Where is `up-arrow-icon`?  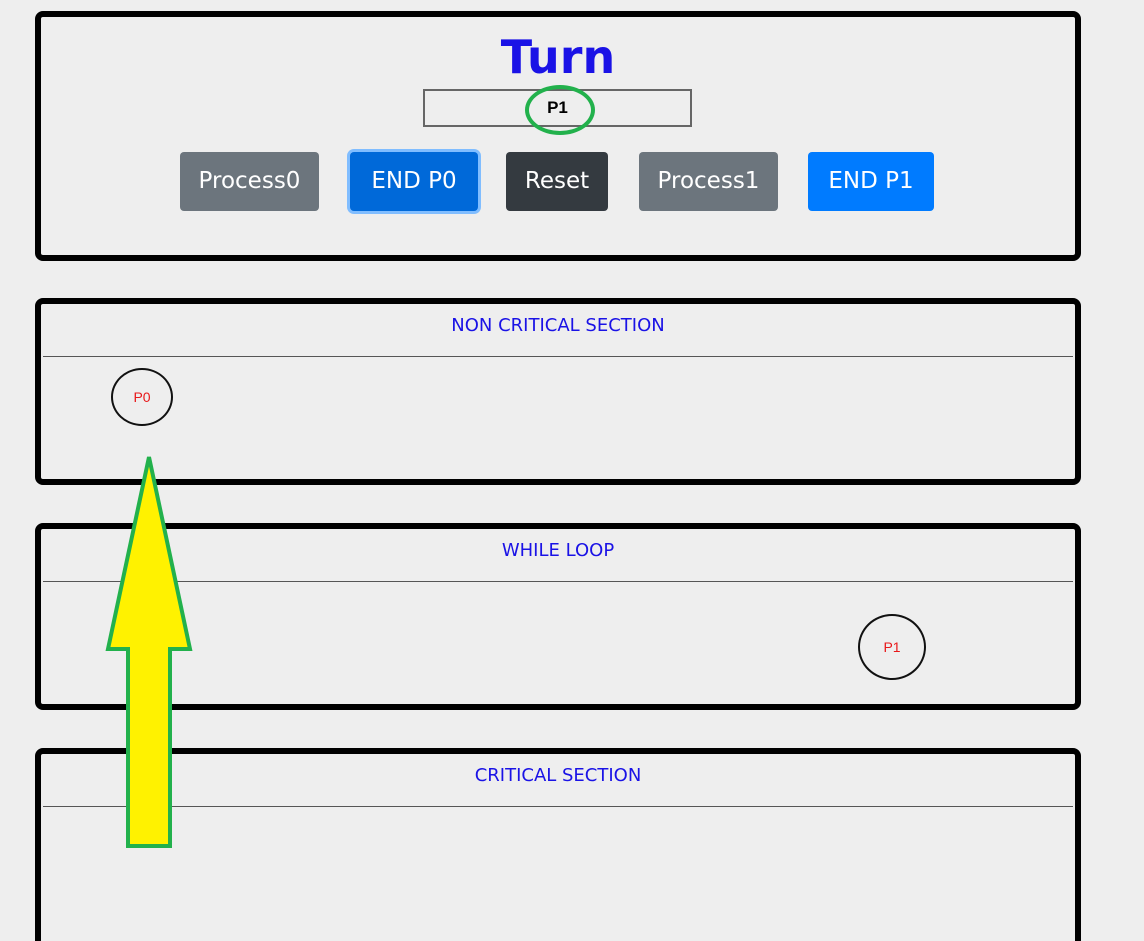
up-arrow-icon is located at coordinates (149, 652).